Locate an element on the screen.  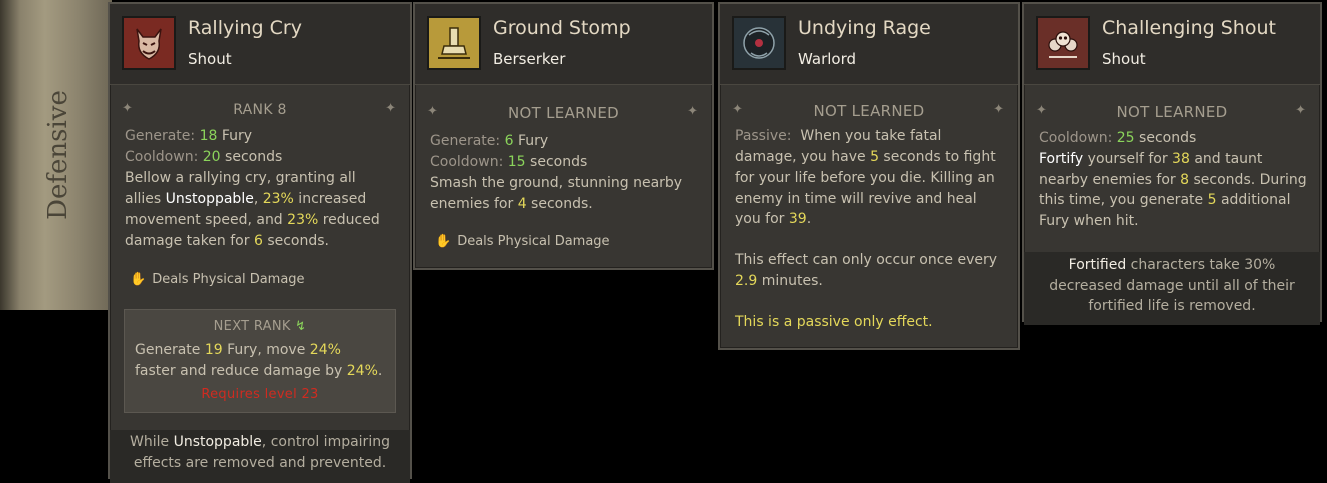
description-line: This effect can only occur once every is located at coordinates (866, 260).